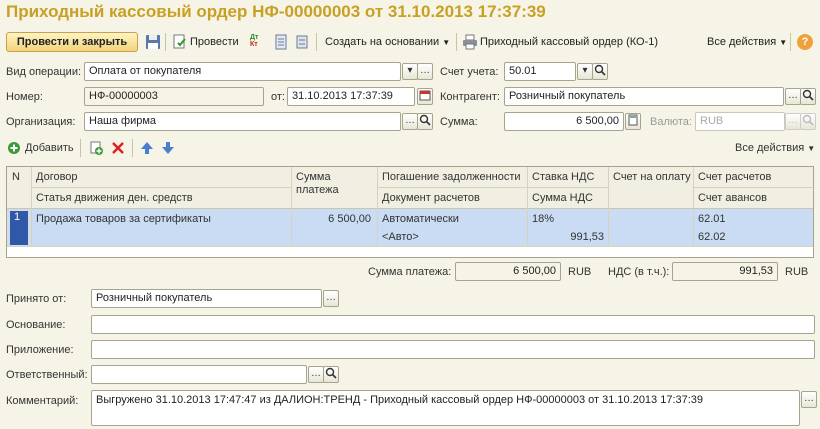  What do you see at coordinates (168, 148) in the screenshot?
I see `arrow-down-icon` at bounding box center [168, 148].